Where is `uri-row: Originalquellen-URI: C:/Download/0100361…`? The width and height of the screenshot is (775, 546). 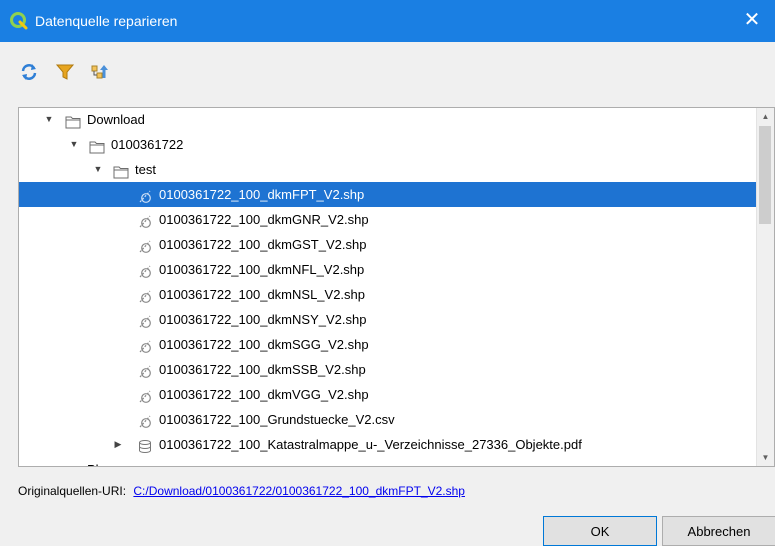
uri-row: Originalquellen-URI: C:/Download/0100361… is located at coordinates (241, 491).